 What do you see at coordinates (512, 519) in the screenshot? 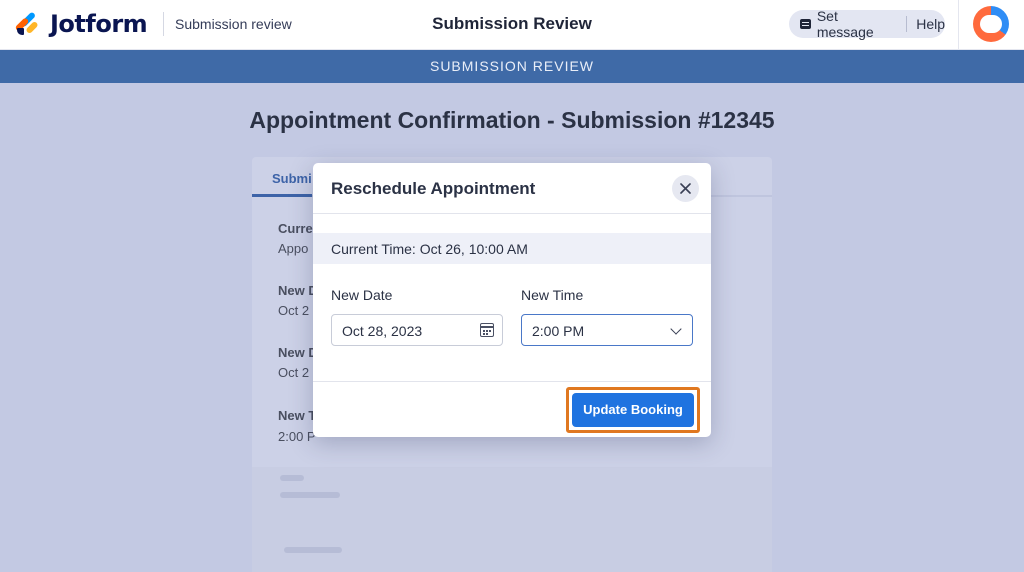
I see `blurred-section` at bounding box center [512, 519].